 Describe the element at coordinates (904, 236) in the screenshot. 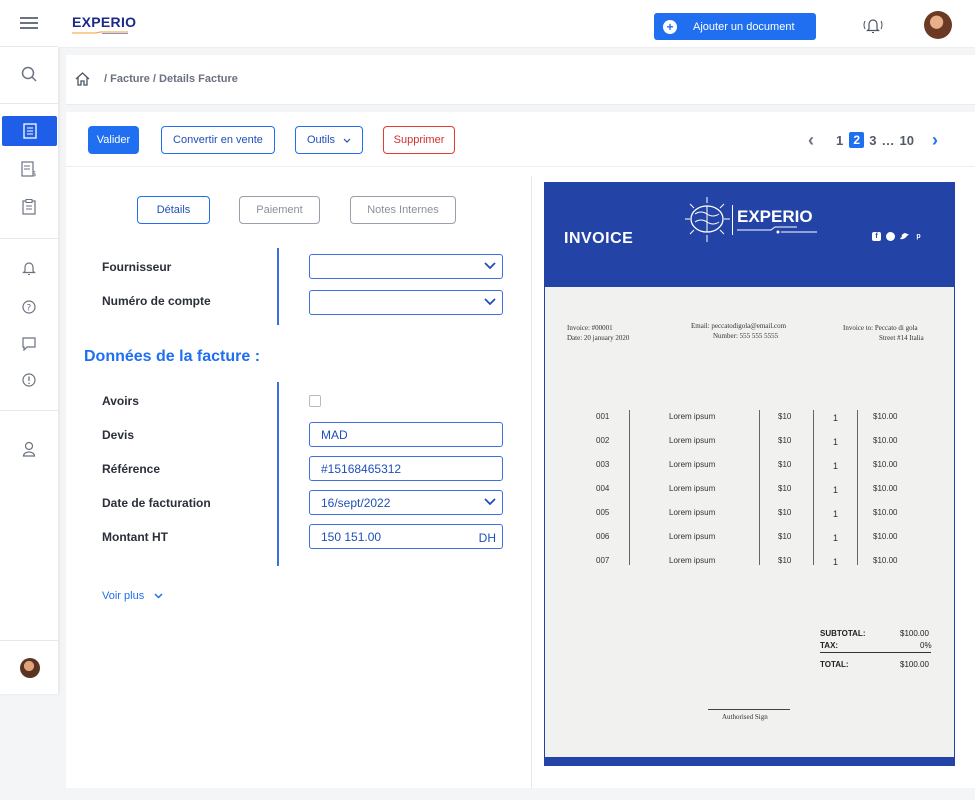

I see `twitter-icon` at that location.